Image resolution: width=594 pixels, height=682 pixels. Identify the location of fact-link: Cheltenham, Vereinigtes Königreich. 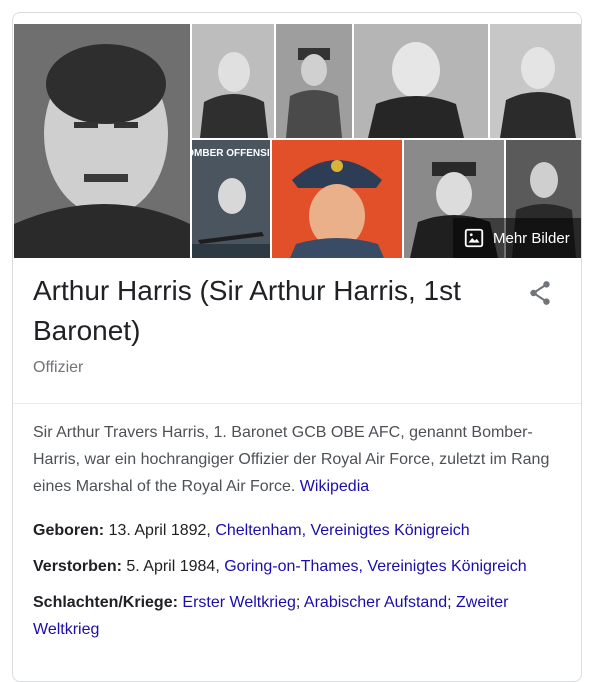
(342, 530).